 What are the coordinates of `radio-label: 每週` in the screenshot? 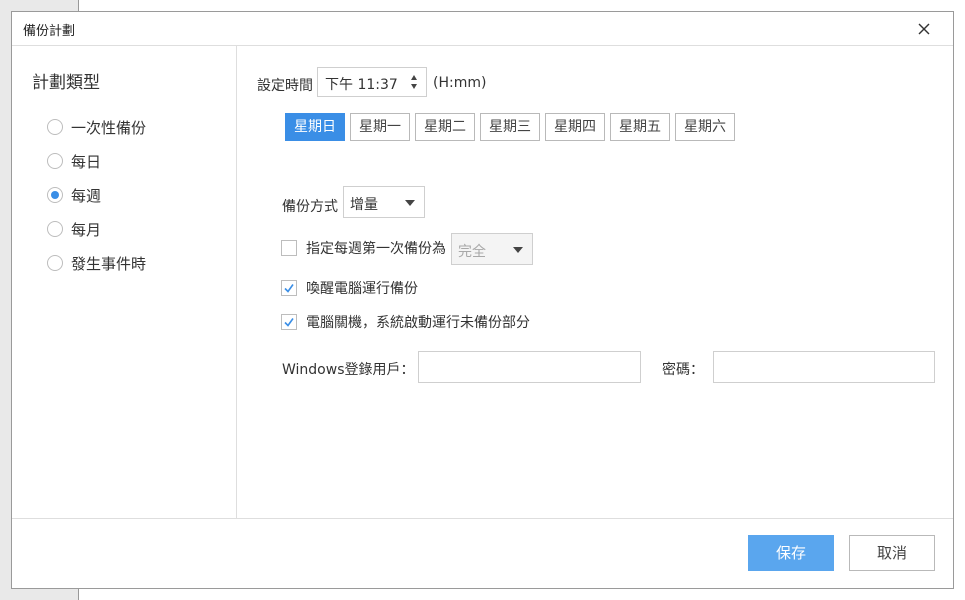 It's located at (86, 195).